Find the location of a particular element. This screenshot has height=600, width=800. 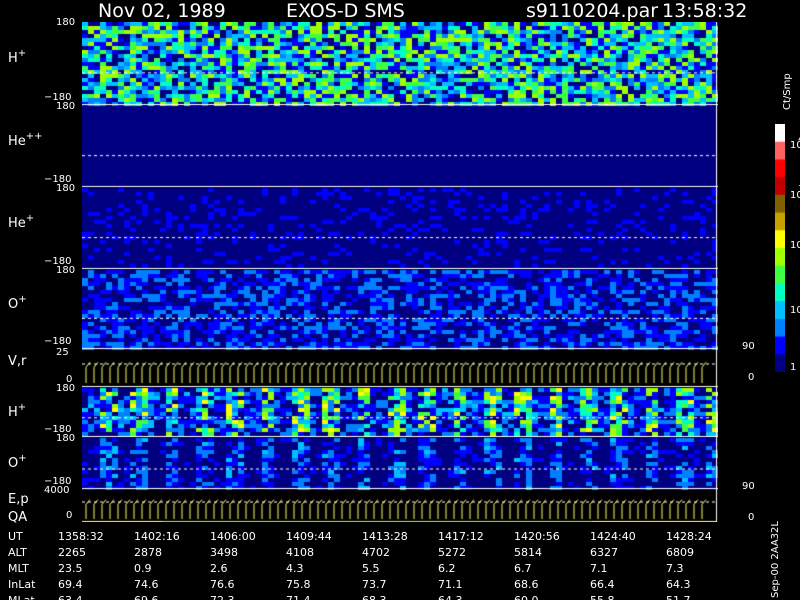

panel-charge-hplus-top: + is located at coordinates (22, 53).